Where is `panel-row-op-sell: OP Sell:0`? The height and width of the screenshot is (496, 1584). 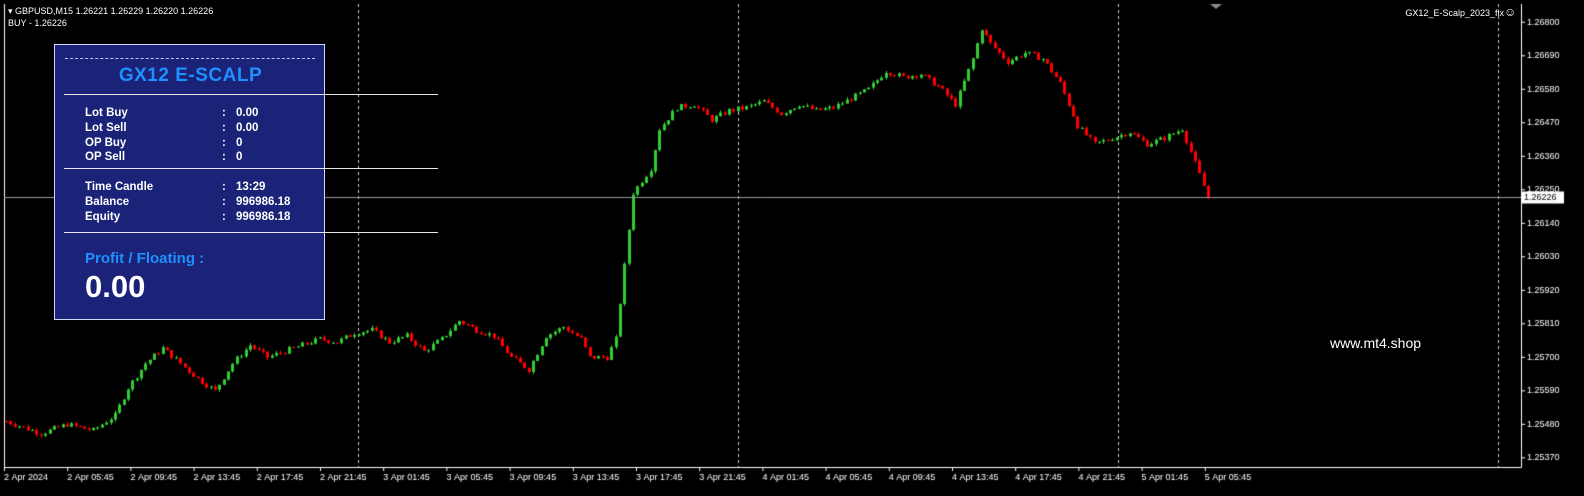 panel-row-op-sell: OP Sell:0 is located at coordinates (163, 157).